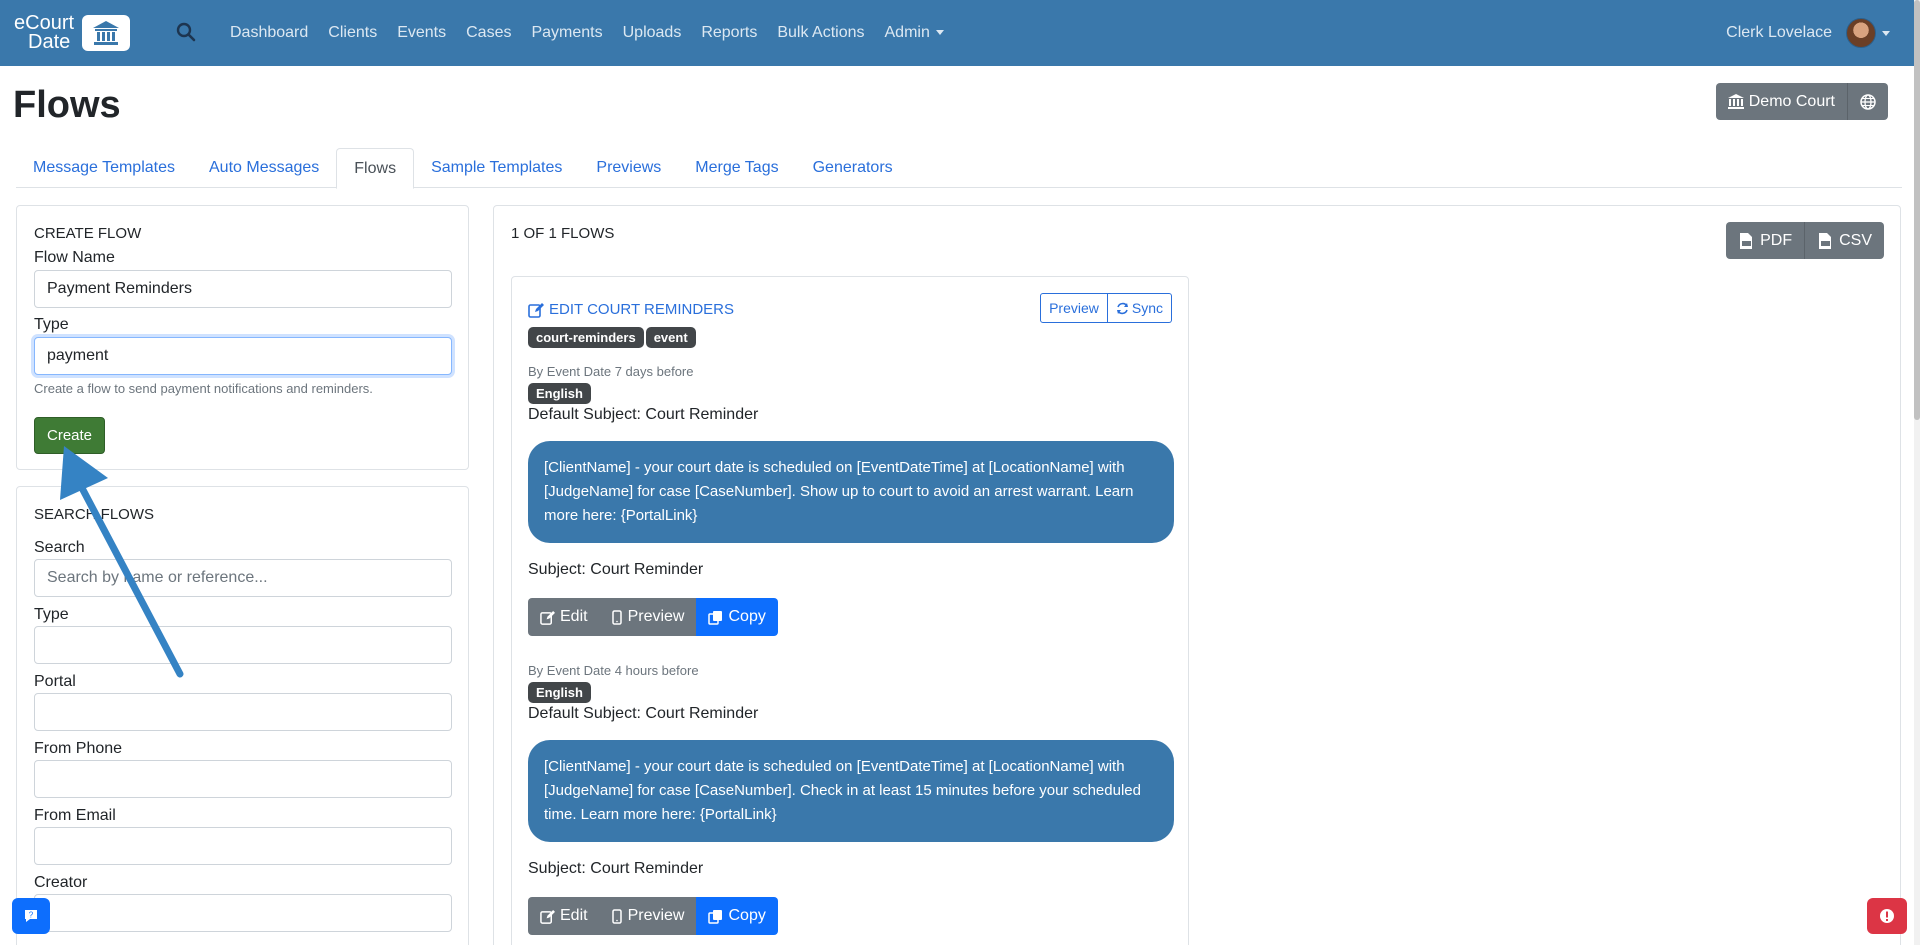 Image resolution: width=1920 pixels, height=945 pixels. Describe the element at coordinates (243, 356) in the screenshot. I see `type-input` at that location.